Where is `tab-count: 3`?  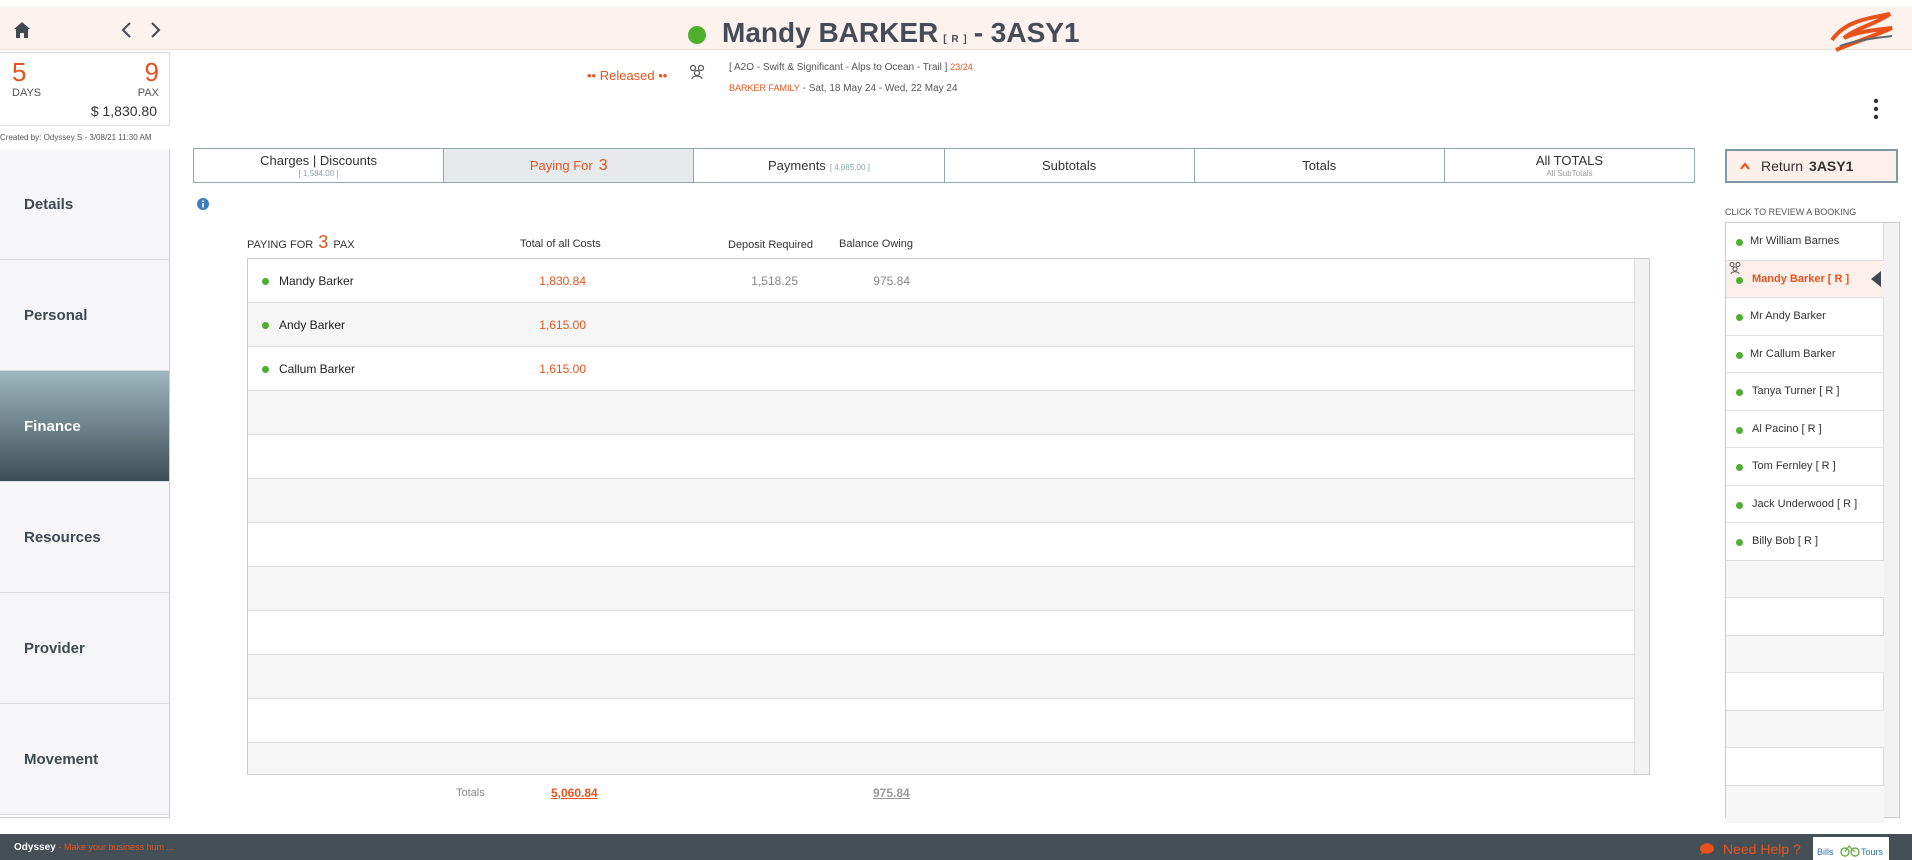
tab-count: 3 is located at coordinates (603, 165).